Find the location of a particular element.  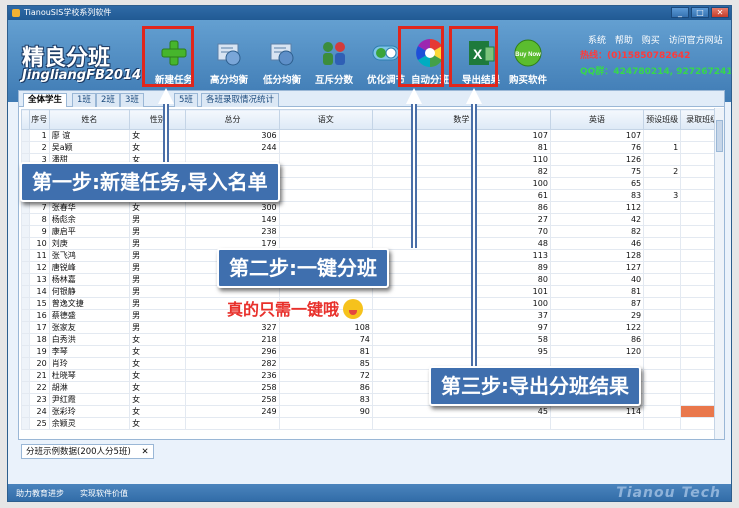

step2-callout: 第二步:一键分班 is located at coordinates (303, 268).